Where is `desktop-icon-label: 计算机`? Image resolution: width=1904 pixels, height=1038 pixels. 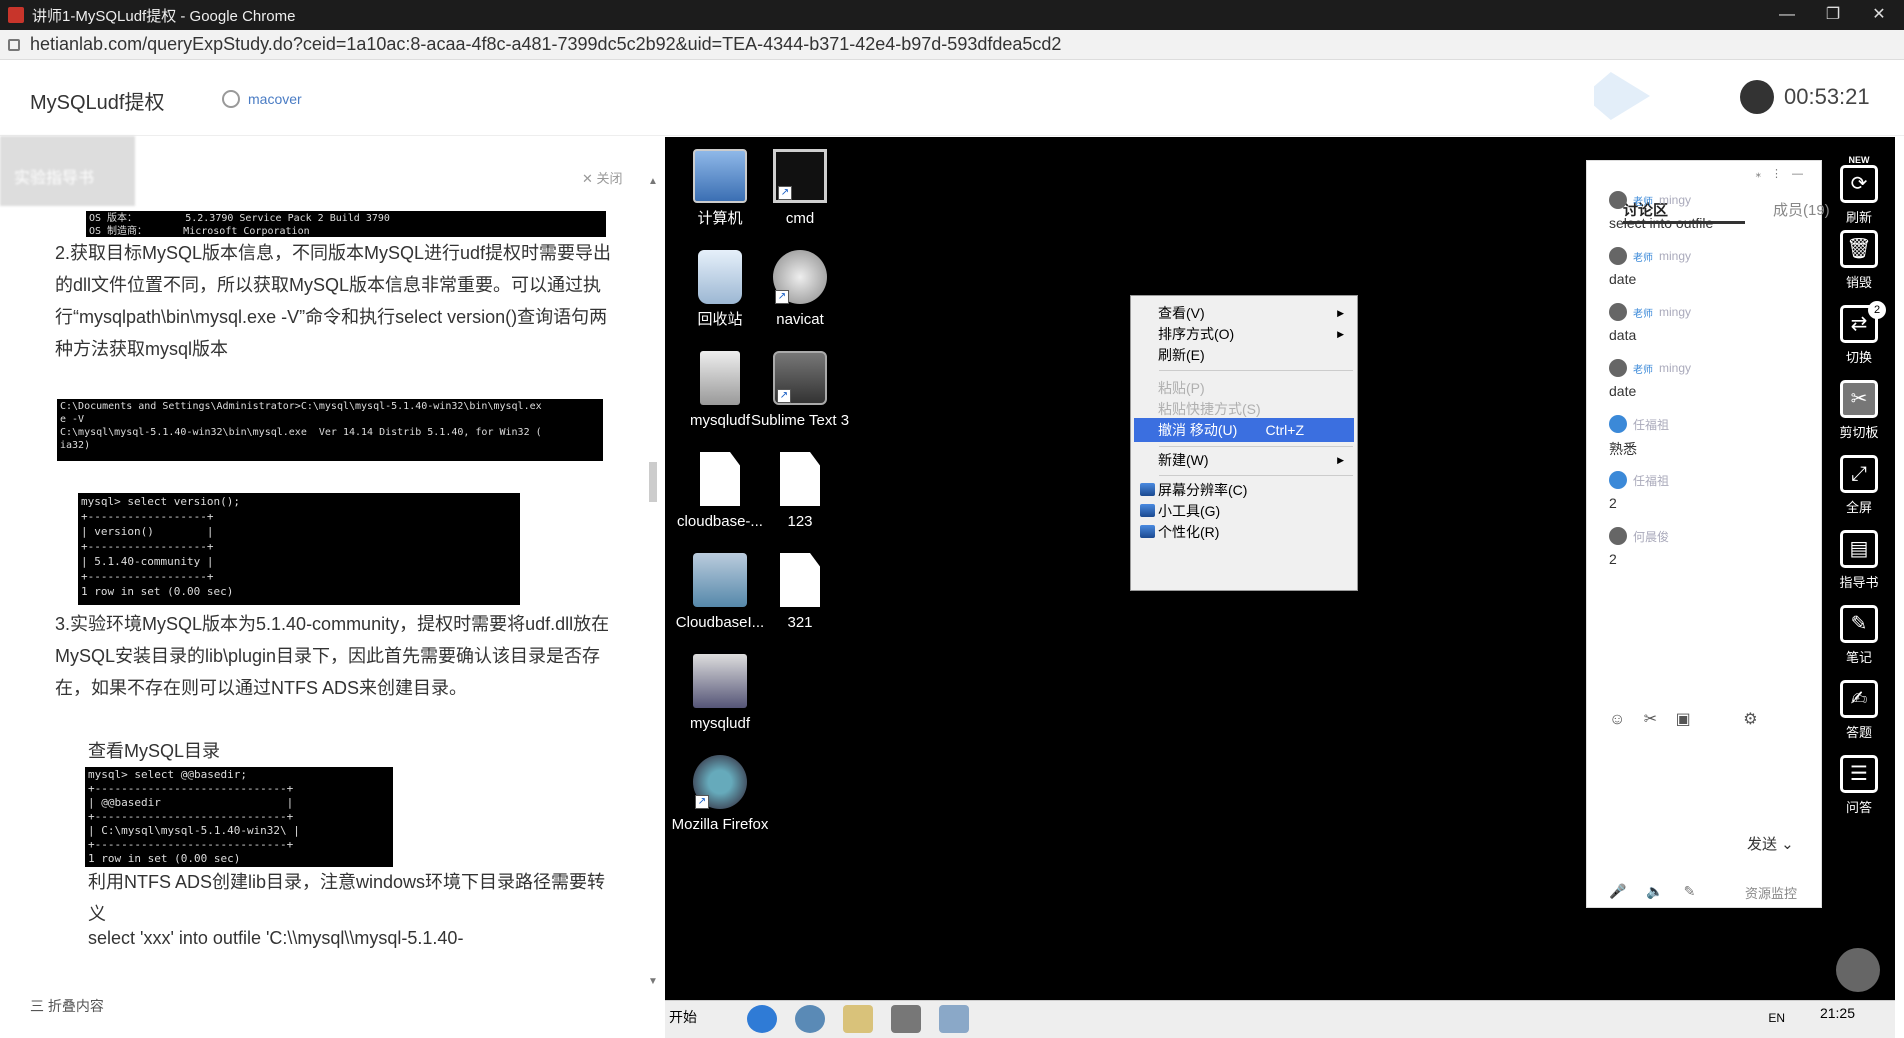
desktop-icon-label: 计算机 is located at coordinates (720, 218).